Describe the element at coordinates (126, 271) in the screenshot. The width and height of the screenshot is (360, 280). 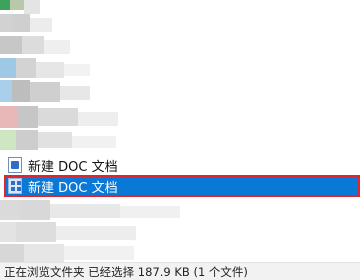
I see `status-text: 正在浏览文件夹 已经选择 187.9 KB (1 个文件)` at that location.